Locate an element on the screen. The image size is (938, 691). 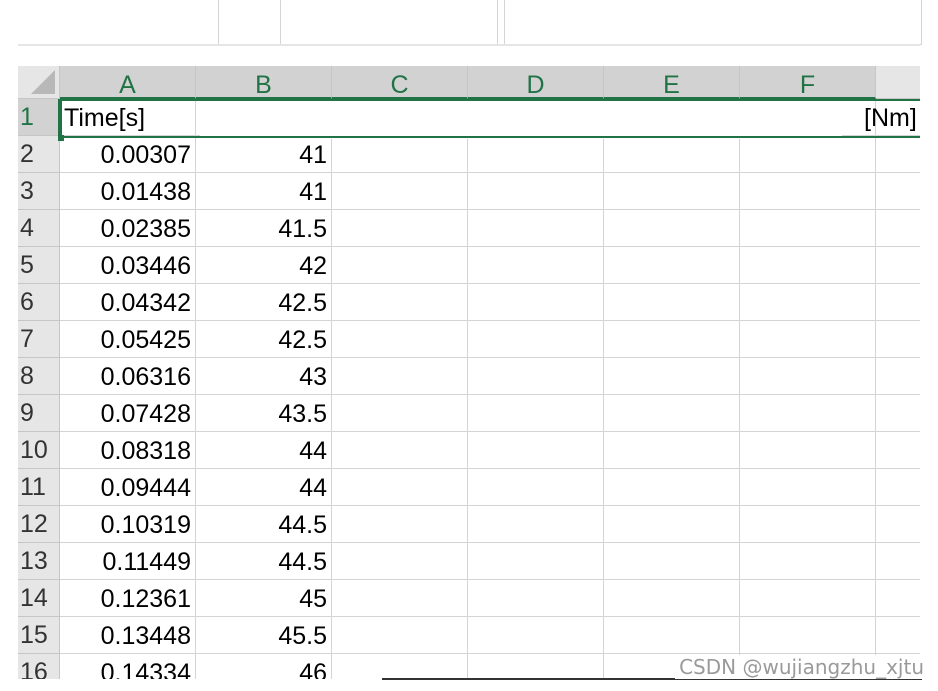
formula-input is located at coordinates (713, 22).